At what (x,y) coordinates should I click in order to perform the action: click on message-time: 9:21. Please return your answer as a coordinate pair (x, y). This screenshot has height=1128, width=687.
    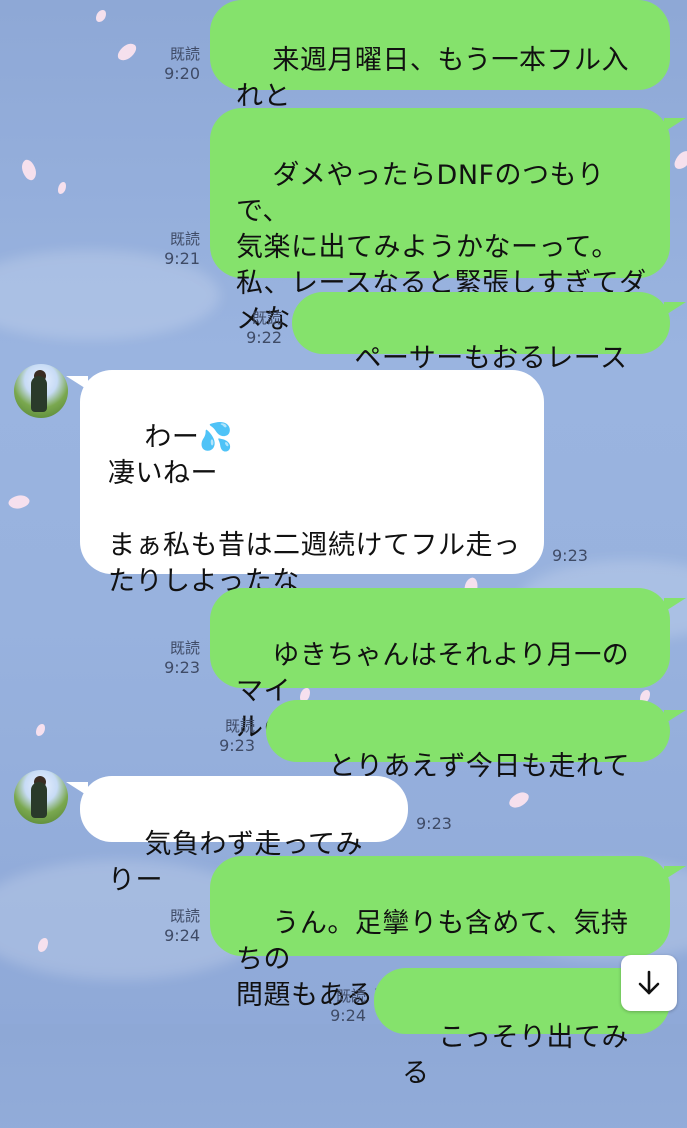
    Looking at the image, I should click on (182, 258).